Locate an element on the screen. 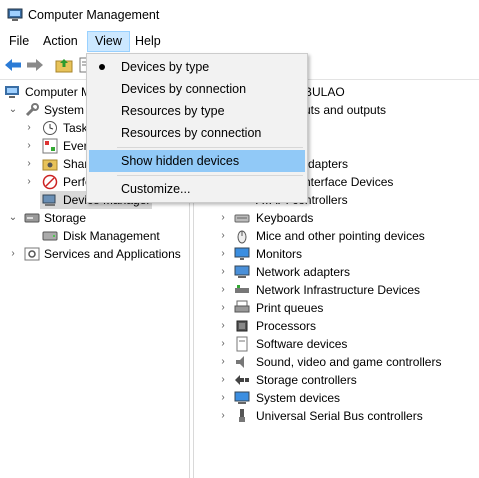  menu-action: Action is located at coordinates (60, 41).